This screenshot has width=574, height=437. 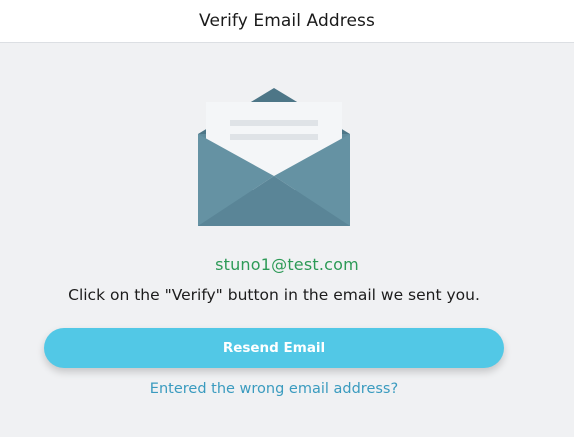 I want to click on page-title: Verify Email Address, so click(x=287, y=21).